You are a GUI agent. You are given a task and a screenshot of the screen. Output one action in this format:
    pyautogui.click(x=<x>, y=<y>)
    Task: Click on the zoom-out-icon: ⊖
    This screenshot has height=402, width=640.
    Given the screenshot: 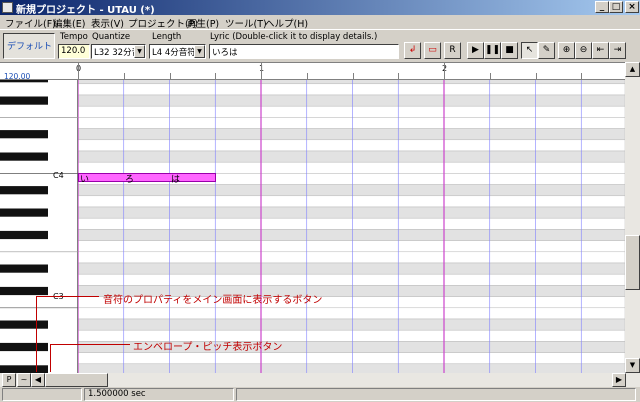 What is the action you would take?
    pyautogui.click(x=583, y=50)
    